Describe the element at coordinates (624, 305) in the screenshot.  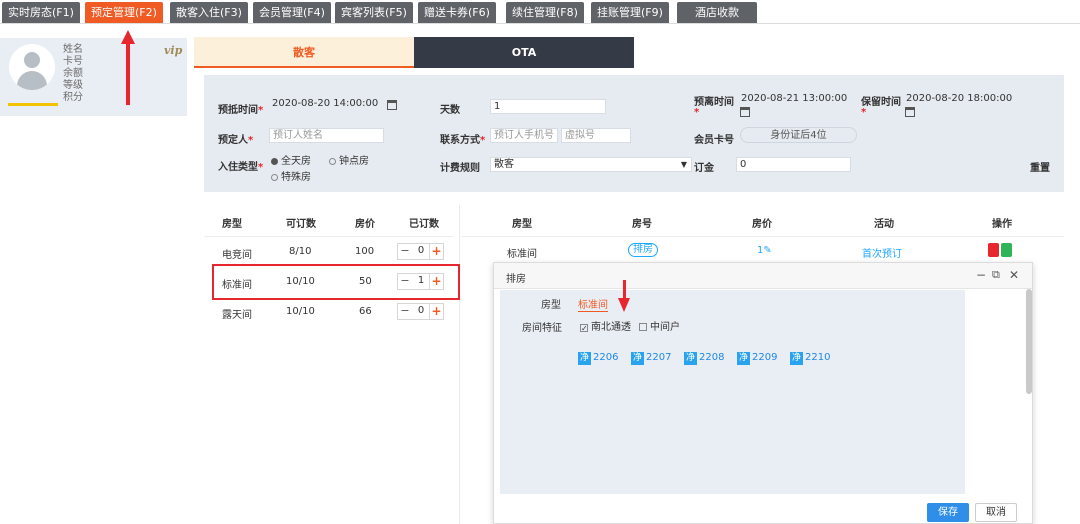
I see `red-arrow-down-icon` at that location.